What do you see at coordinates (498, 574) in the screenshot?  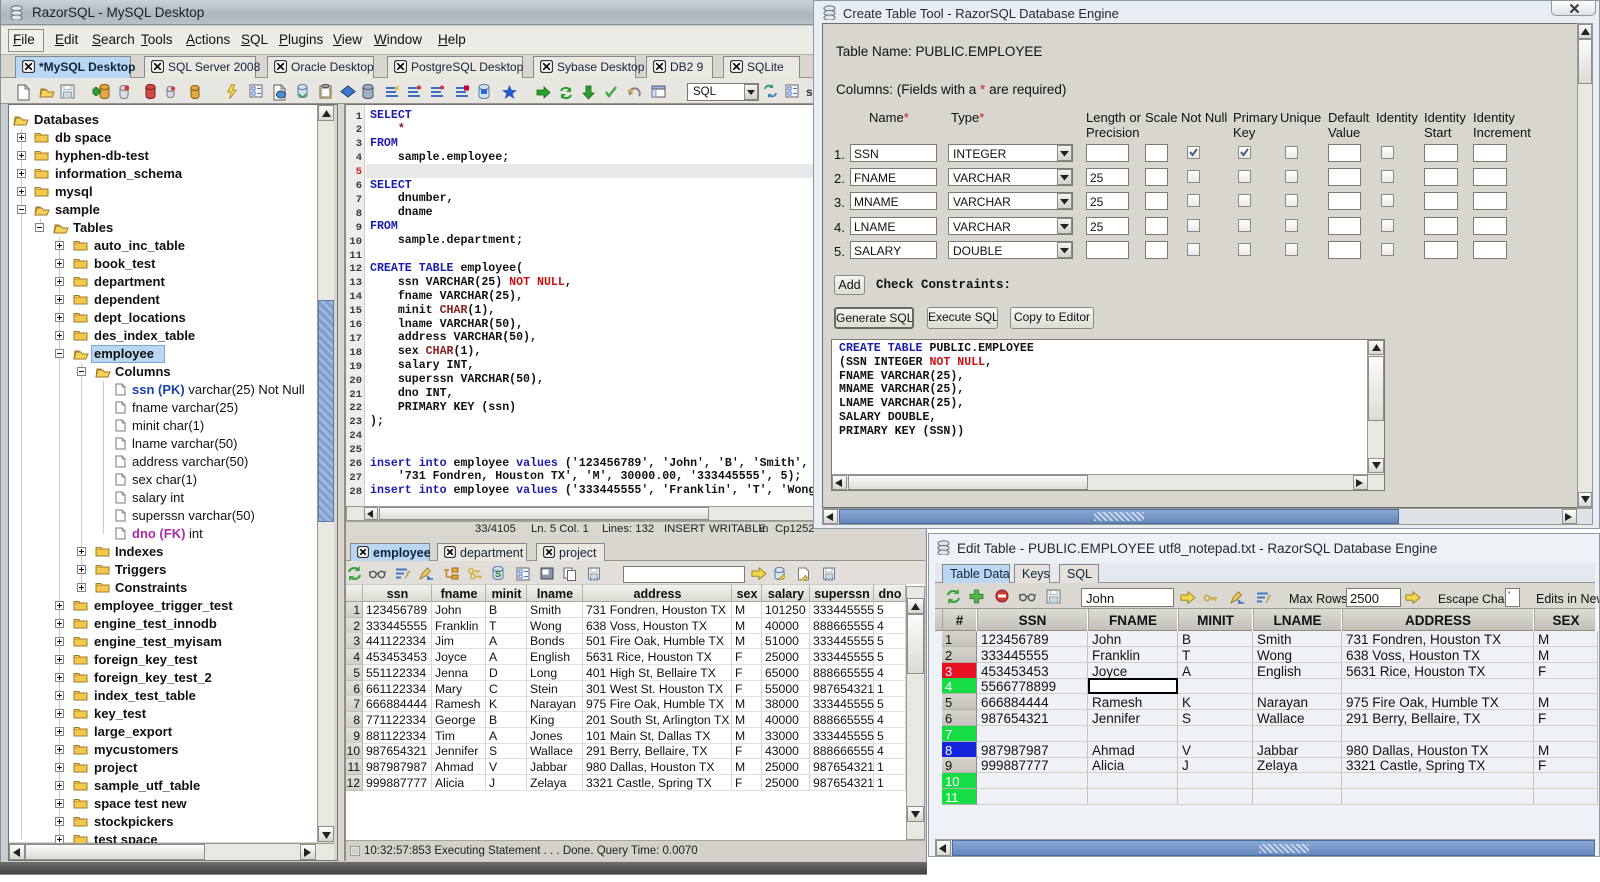 I see `svg-text: S` at bounding box center [498, 574].